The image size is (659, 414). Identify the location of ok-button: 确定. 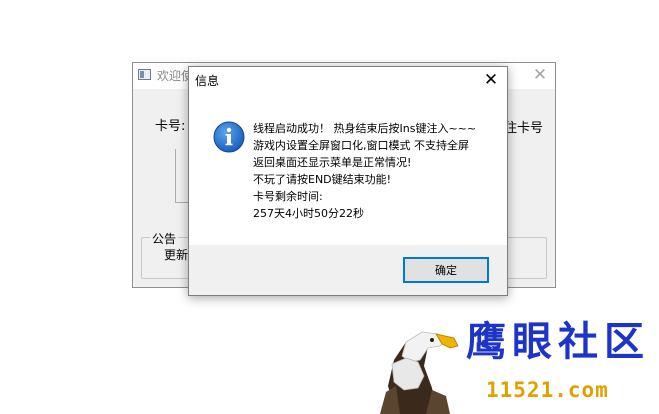
(446, 270).